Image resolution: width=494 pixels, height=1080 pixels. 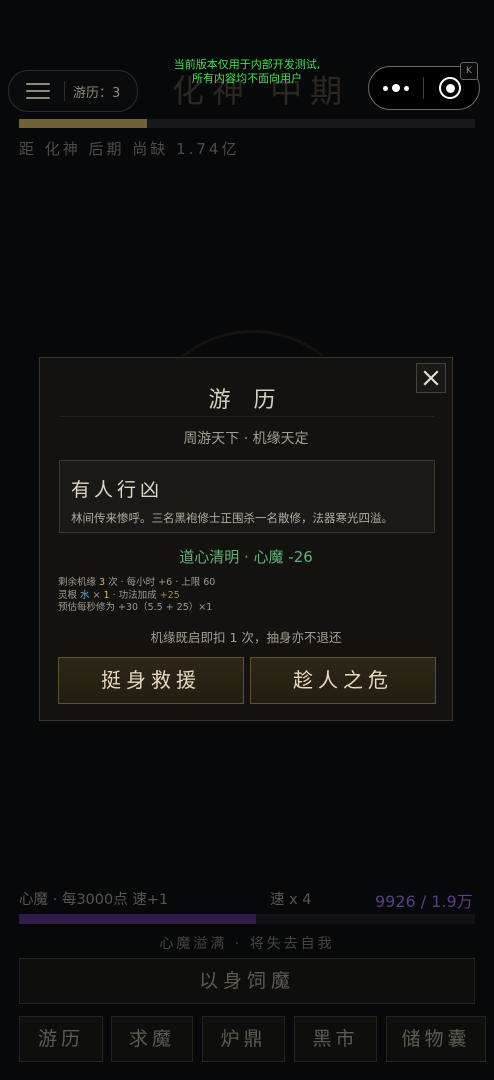 I want to click on corner-badge: K, so click(x=469, y=71).